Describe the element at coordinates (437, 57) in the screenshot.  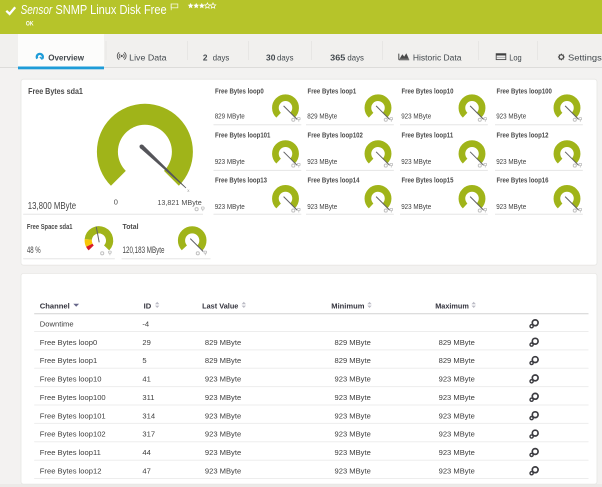
I see `svg-text: Historic Data` at that location.